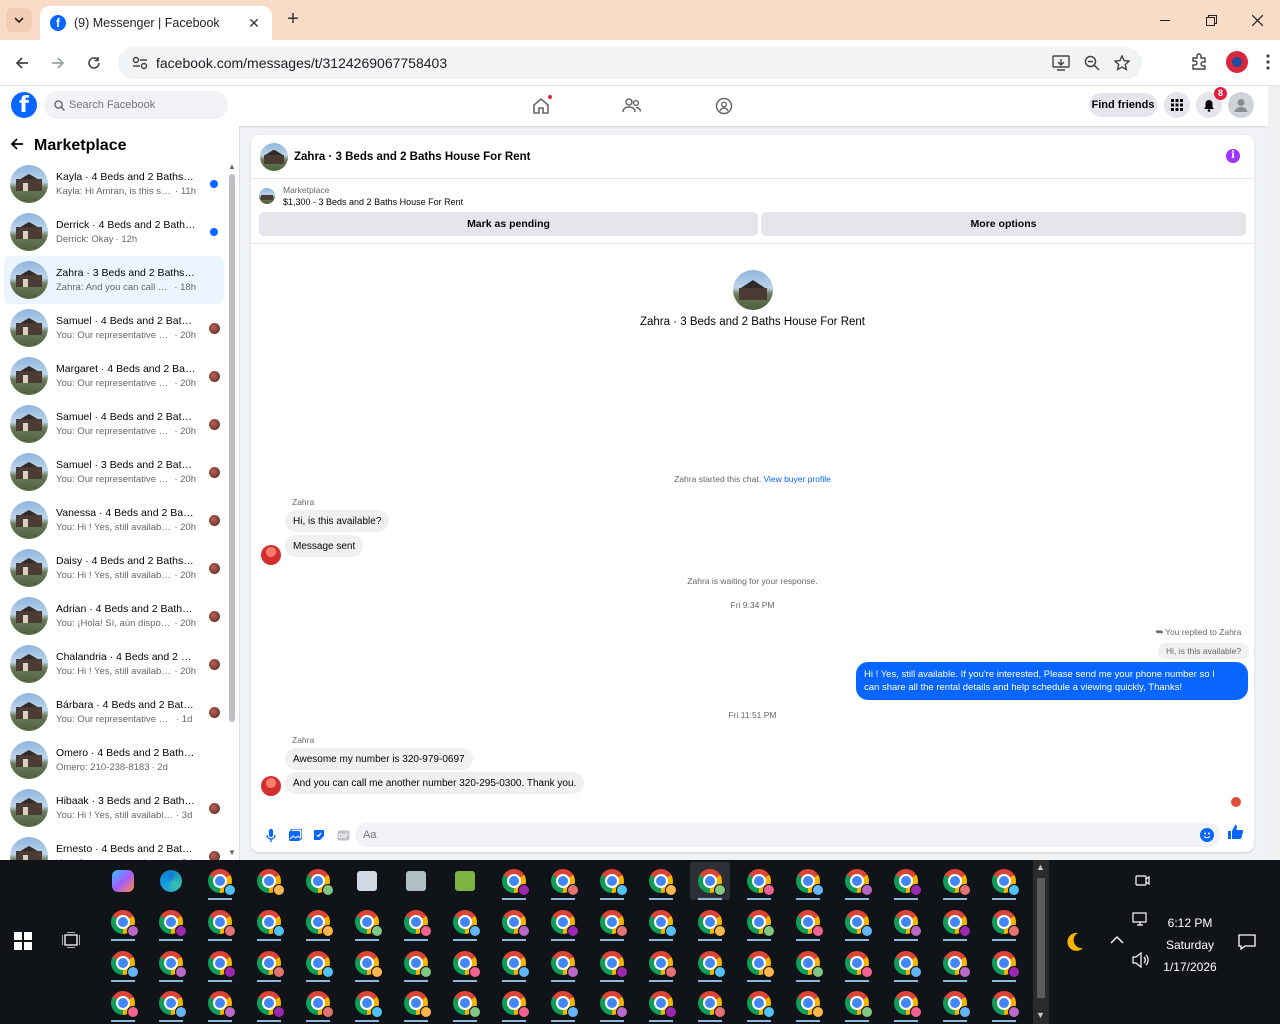  I want to click on url-text: facebook.com/messages/t/3124269067758403, so click(603, 63).